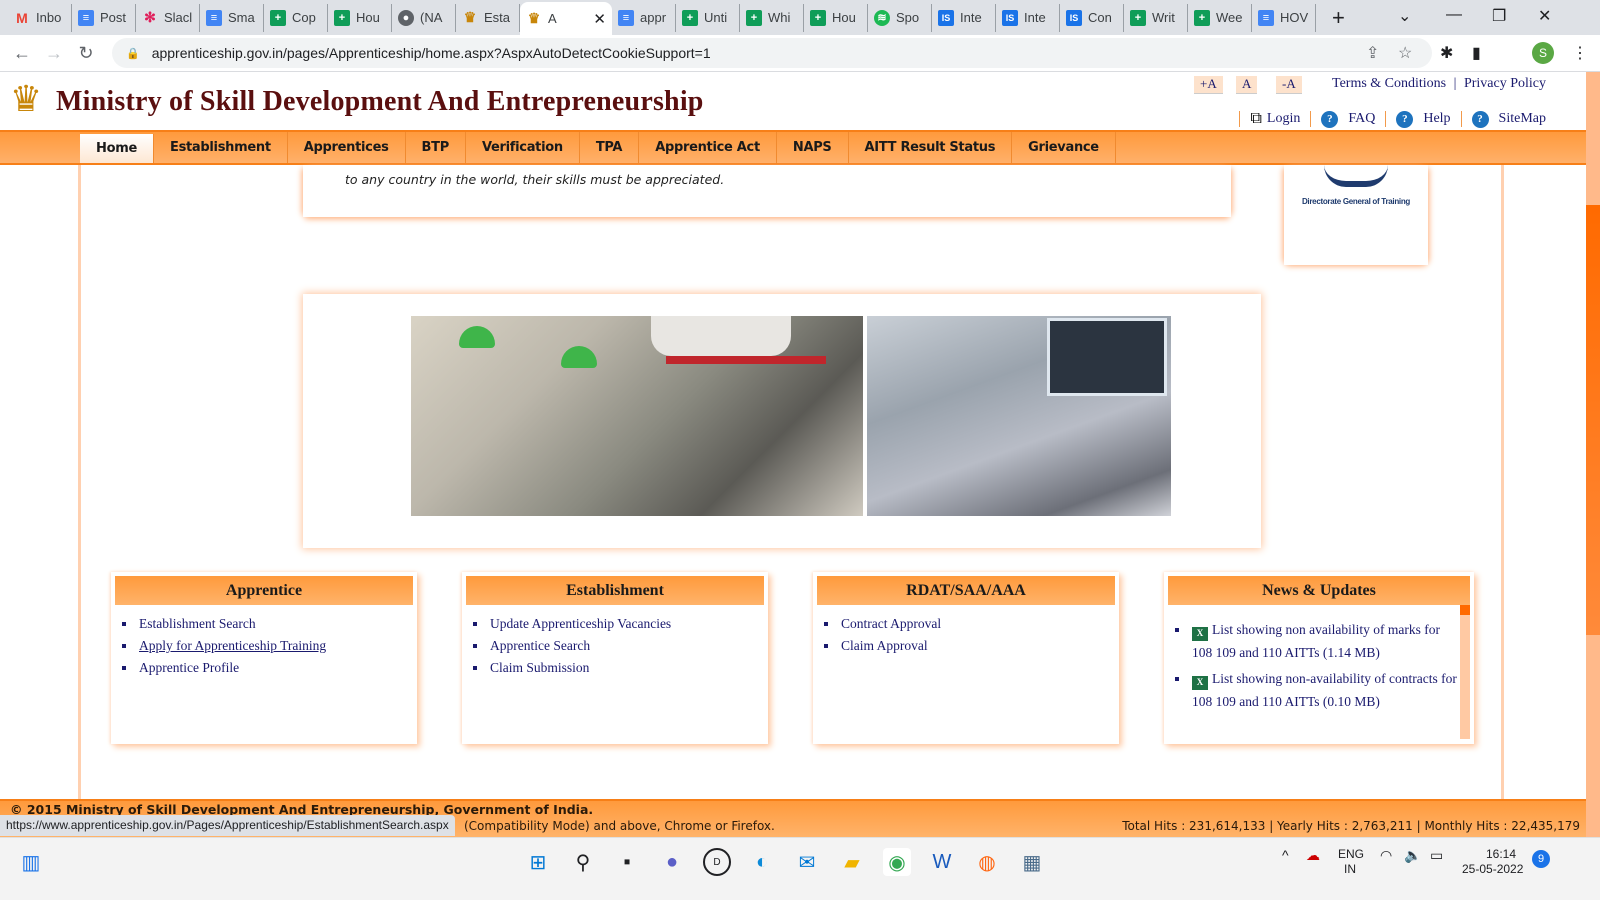  I want to click on link-claim-approval: Claim Approval, so click(890, 646).